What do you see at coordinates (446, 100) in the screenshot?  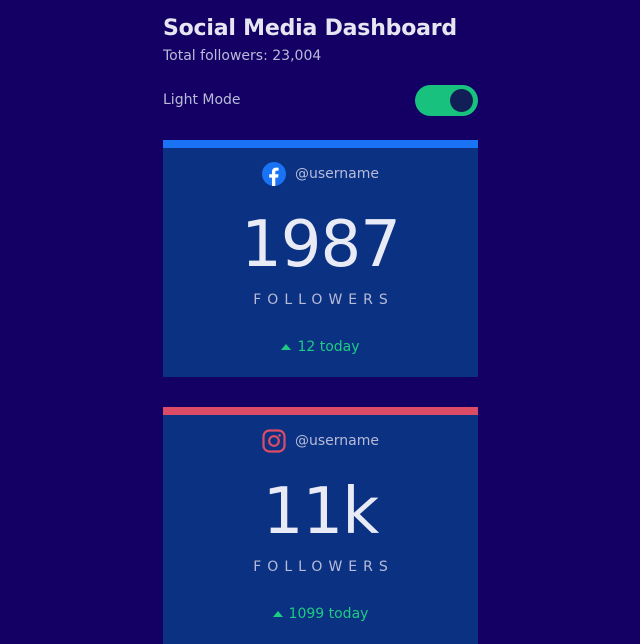 I see `light-mode-toggle` at bounding box center [446, 100].